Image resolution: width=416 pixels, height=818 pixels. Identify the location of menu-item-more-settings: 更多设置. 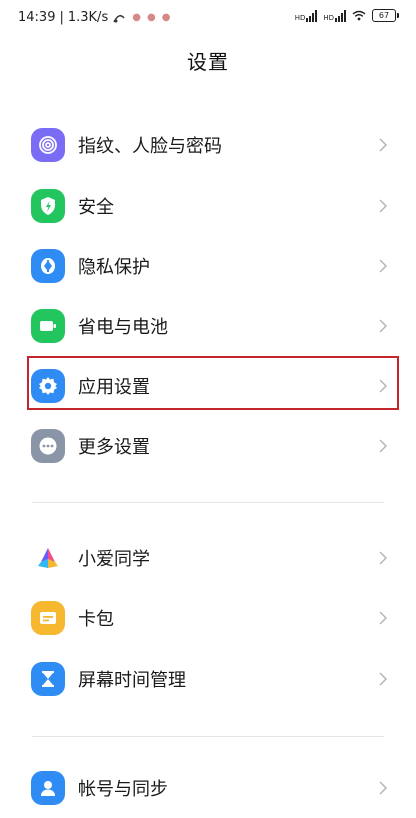
(208, 446).